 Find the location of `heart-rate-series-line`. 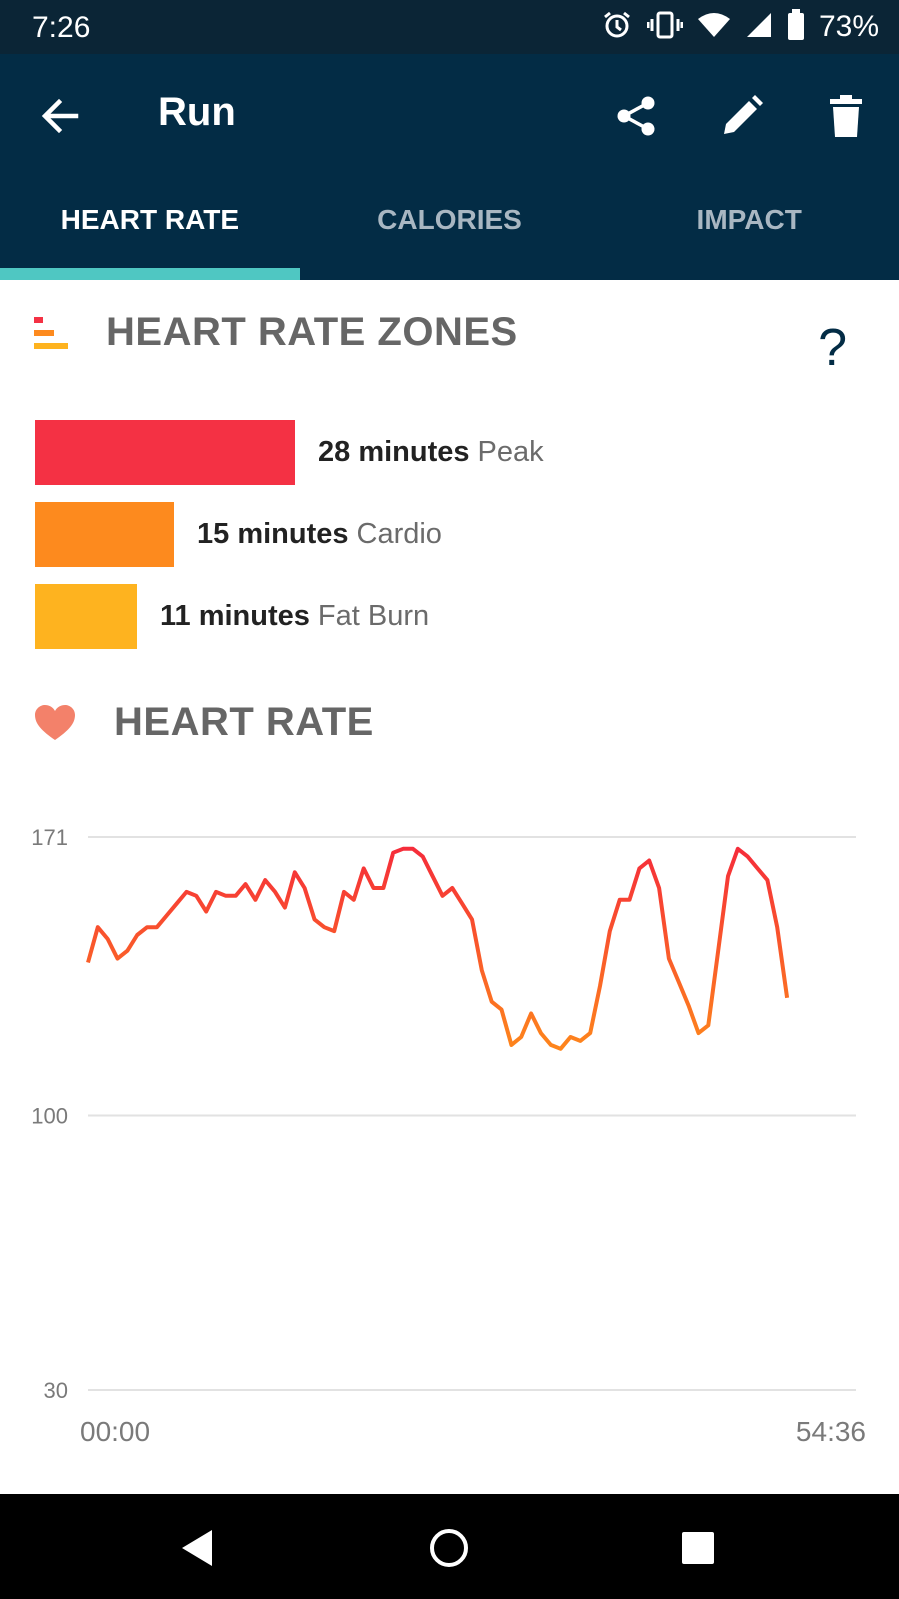

heart-rate-series-line is located at coordinates (438, 948).